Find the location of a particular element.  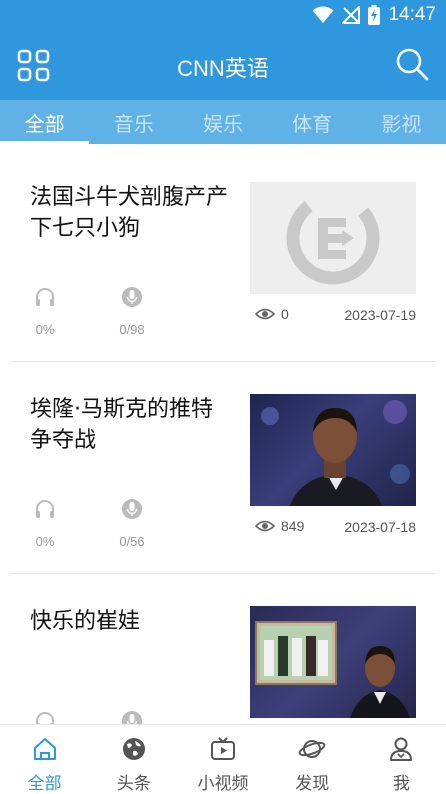

nav-label: 我 is located at coordinates (401, 784).